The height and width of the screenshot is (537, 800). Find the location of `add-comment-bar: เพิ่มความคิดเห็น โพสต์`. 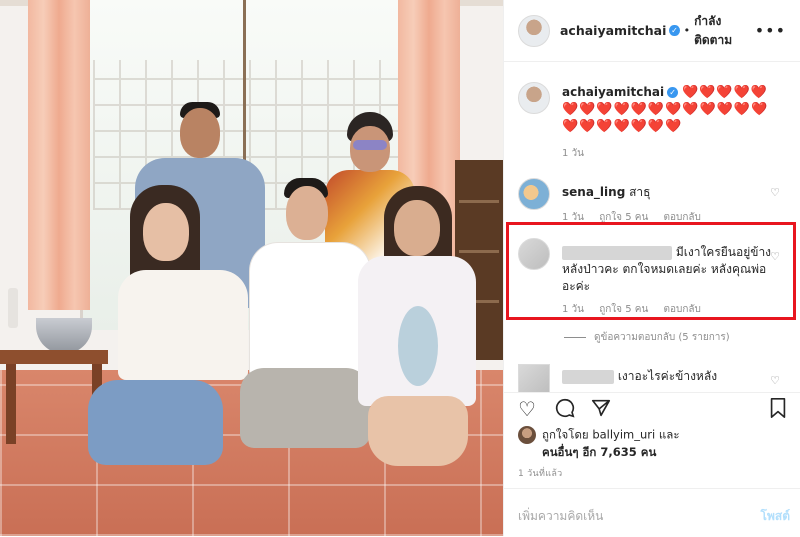

add-comment-bar: เพิ่มความคิดเห็น โพสต์ is located at coordinates (652, 512).